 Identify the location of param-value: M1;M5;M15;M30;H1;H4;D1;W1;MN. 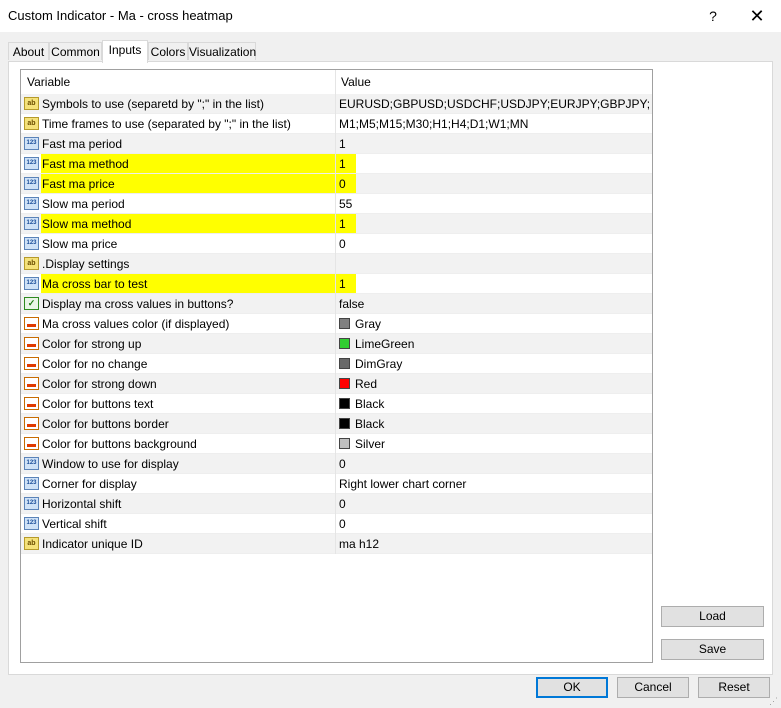
(494, 124).